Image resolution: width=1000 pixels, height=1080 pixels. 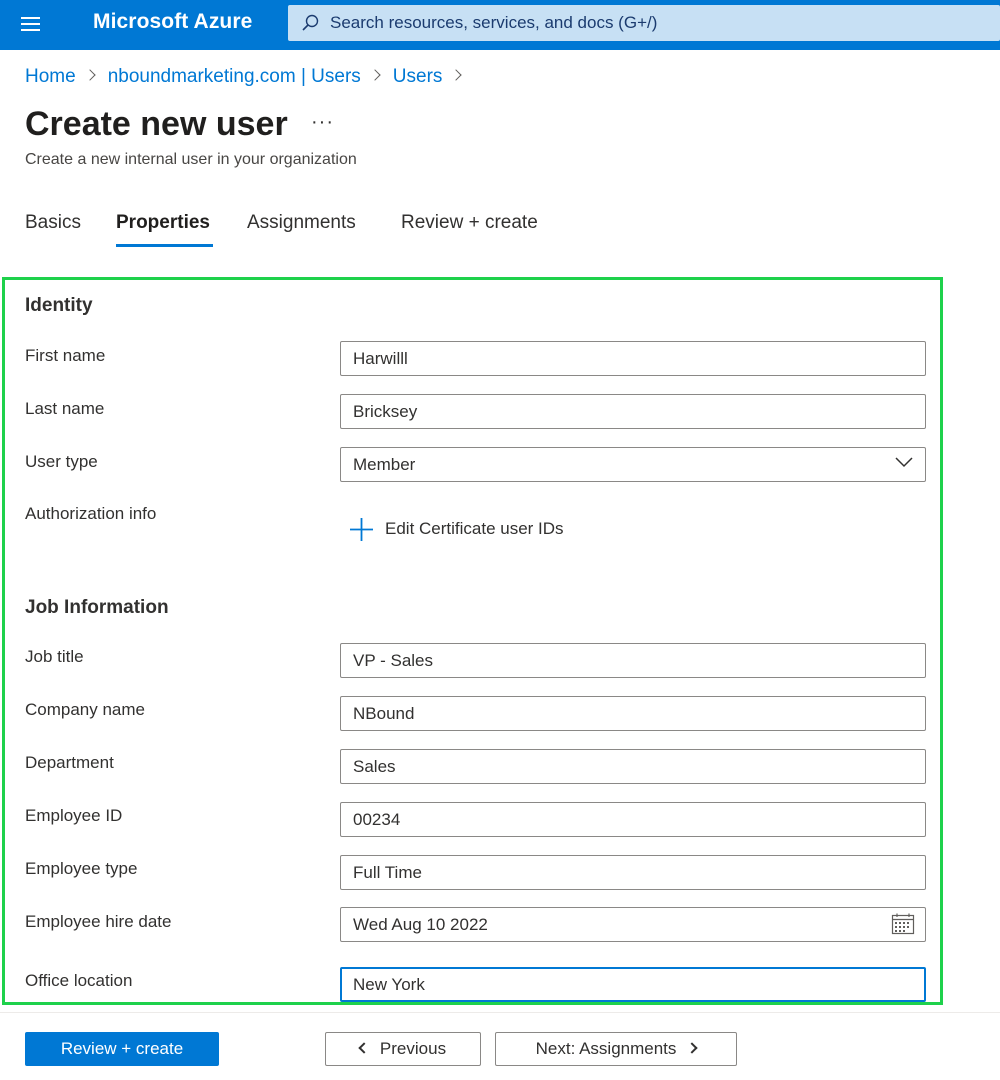 What do you see at coordinates (384, 713) in the screenshot?
I see `company-name-value: NBound` at bounding box center [384, 713].